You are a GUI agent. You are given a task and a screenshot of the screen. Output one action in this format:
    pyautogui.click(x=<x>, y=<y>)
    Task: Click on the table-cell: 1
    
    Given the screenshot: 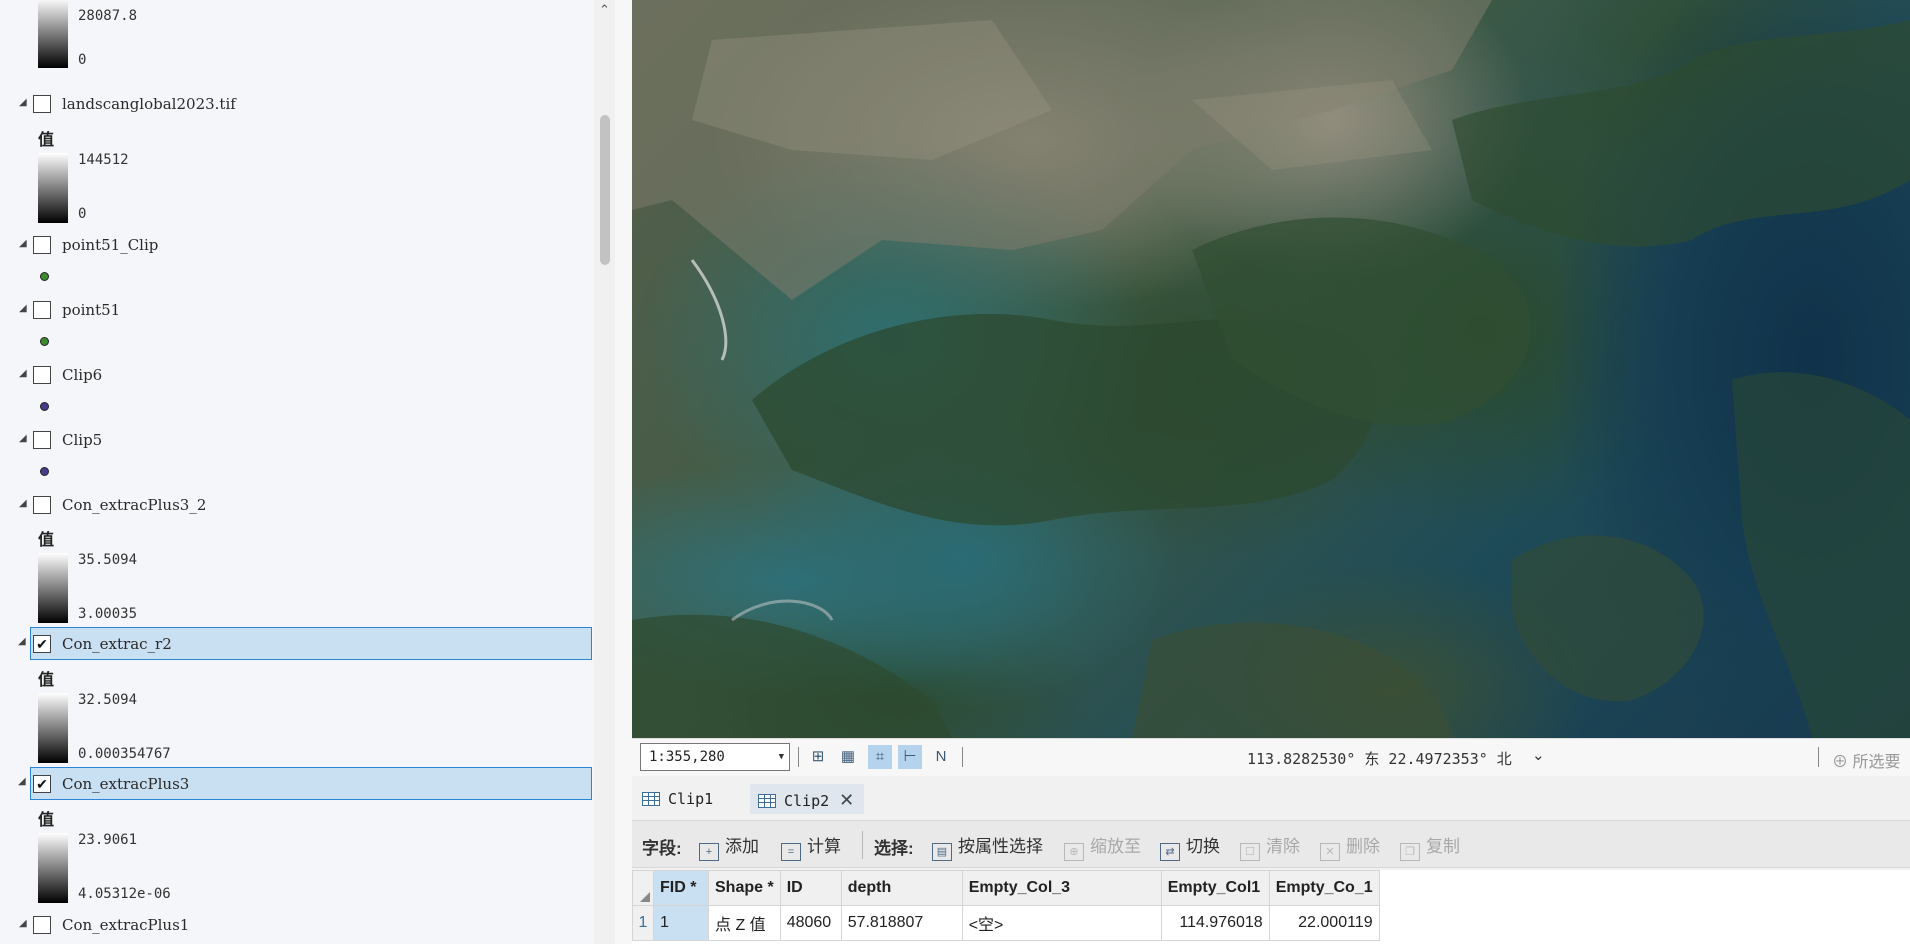 What is the action you would take?
    pyautogui.click(x=681, y=923)
    